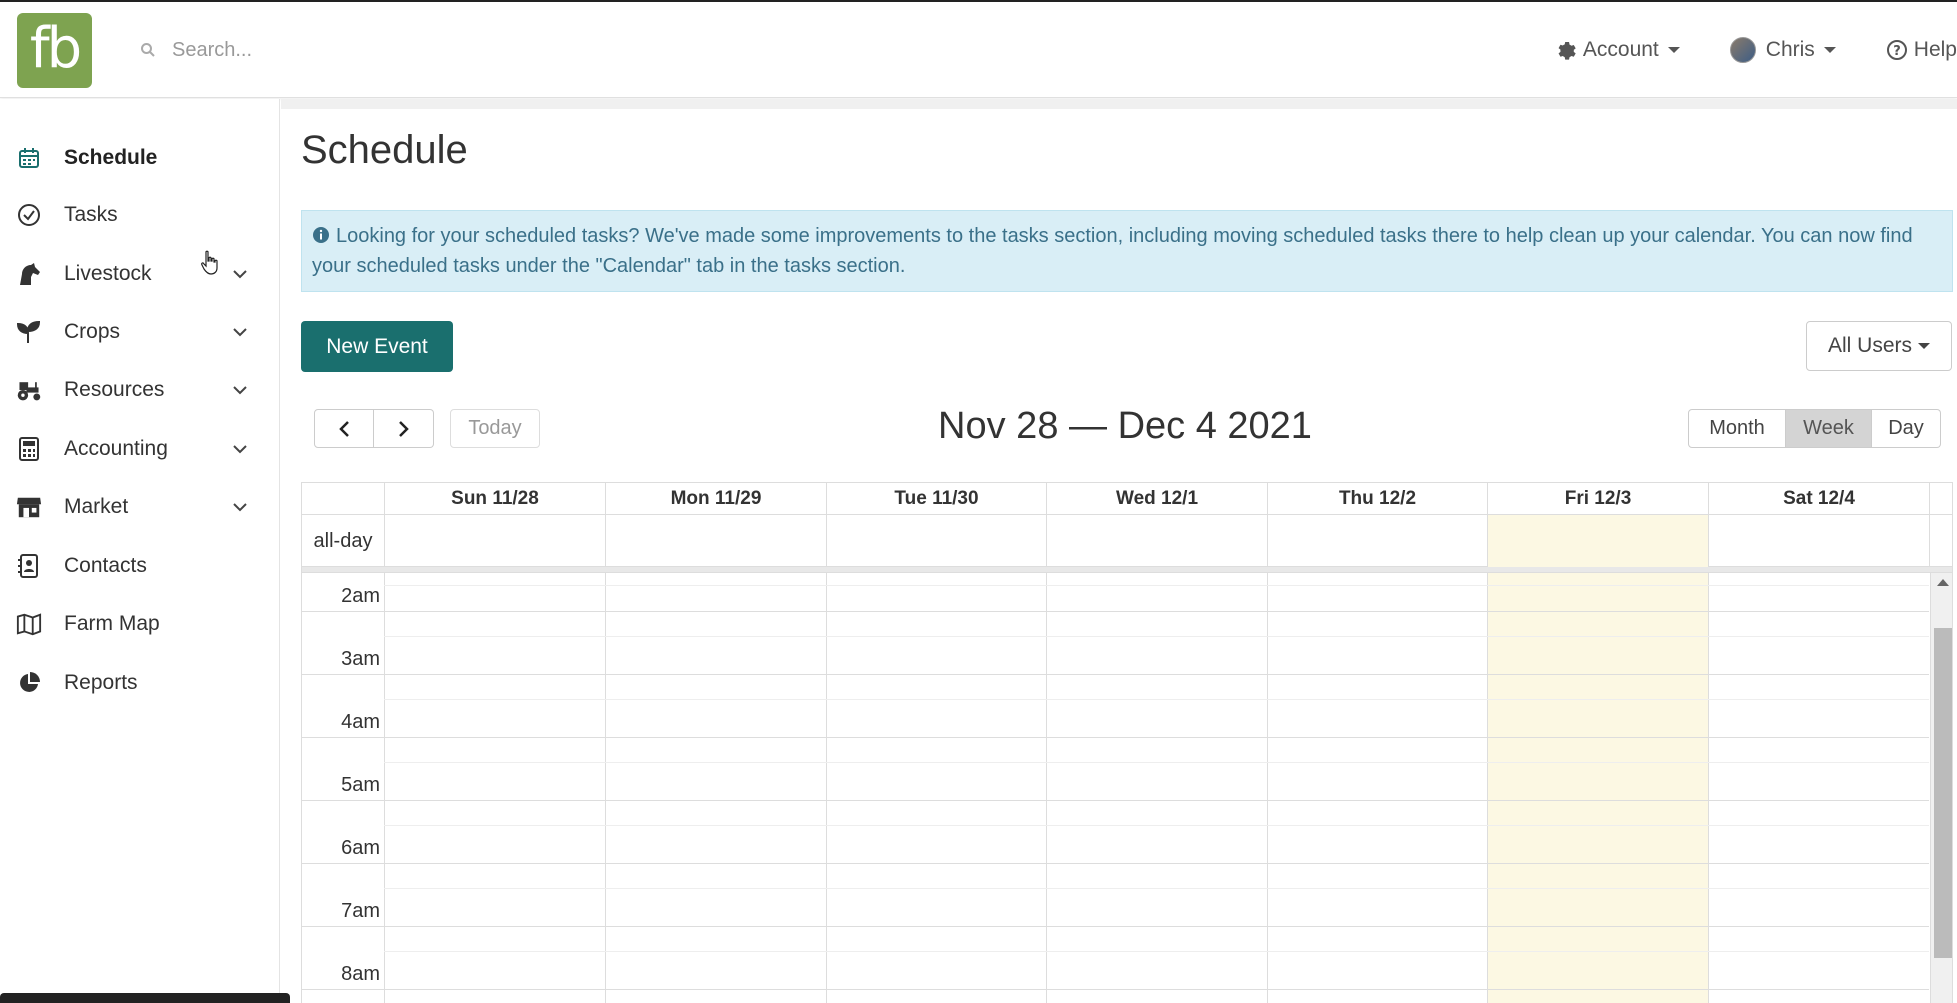  What do you see at coordinates (29, 507) in the screenshot?
I see `store-icon` at bounding box center [29, 507].